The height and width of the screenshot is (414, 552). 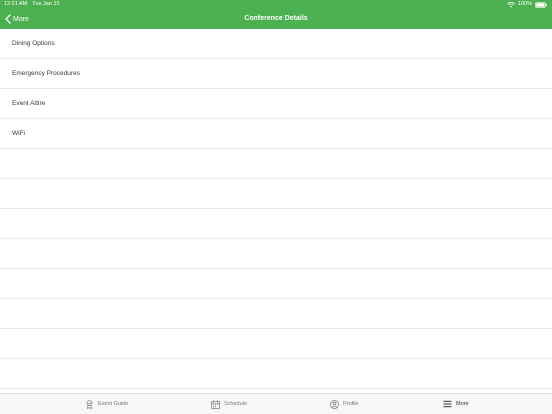 I want to click on battery-icon, so click(x=541, y=4).